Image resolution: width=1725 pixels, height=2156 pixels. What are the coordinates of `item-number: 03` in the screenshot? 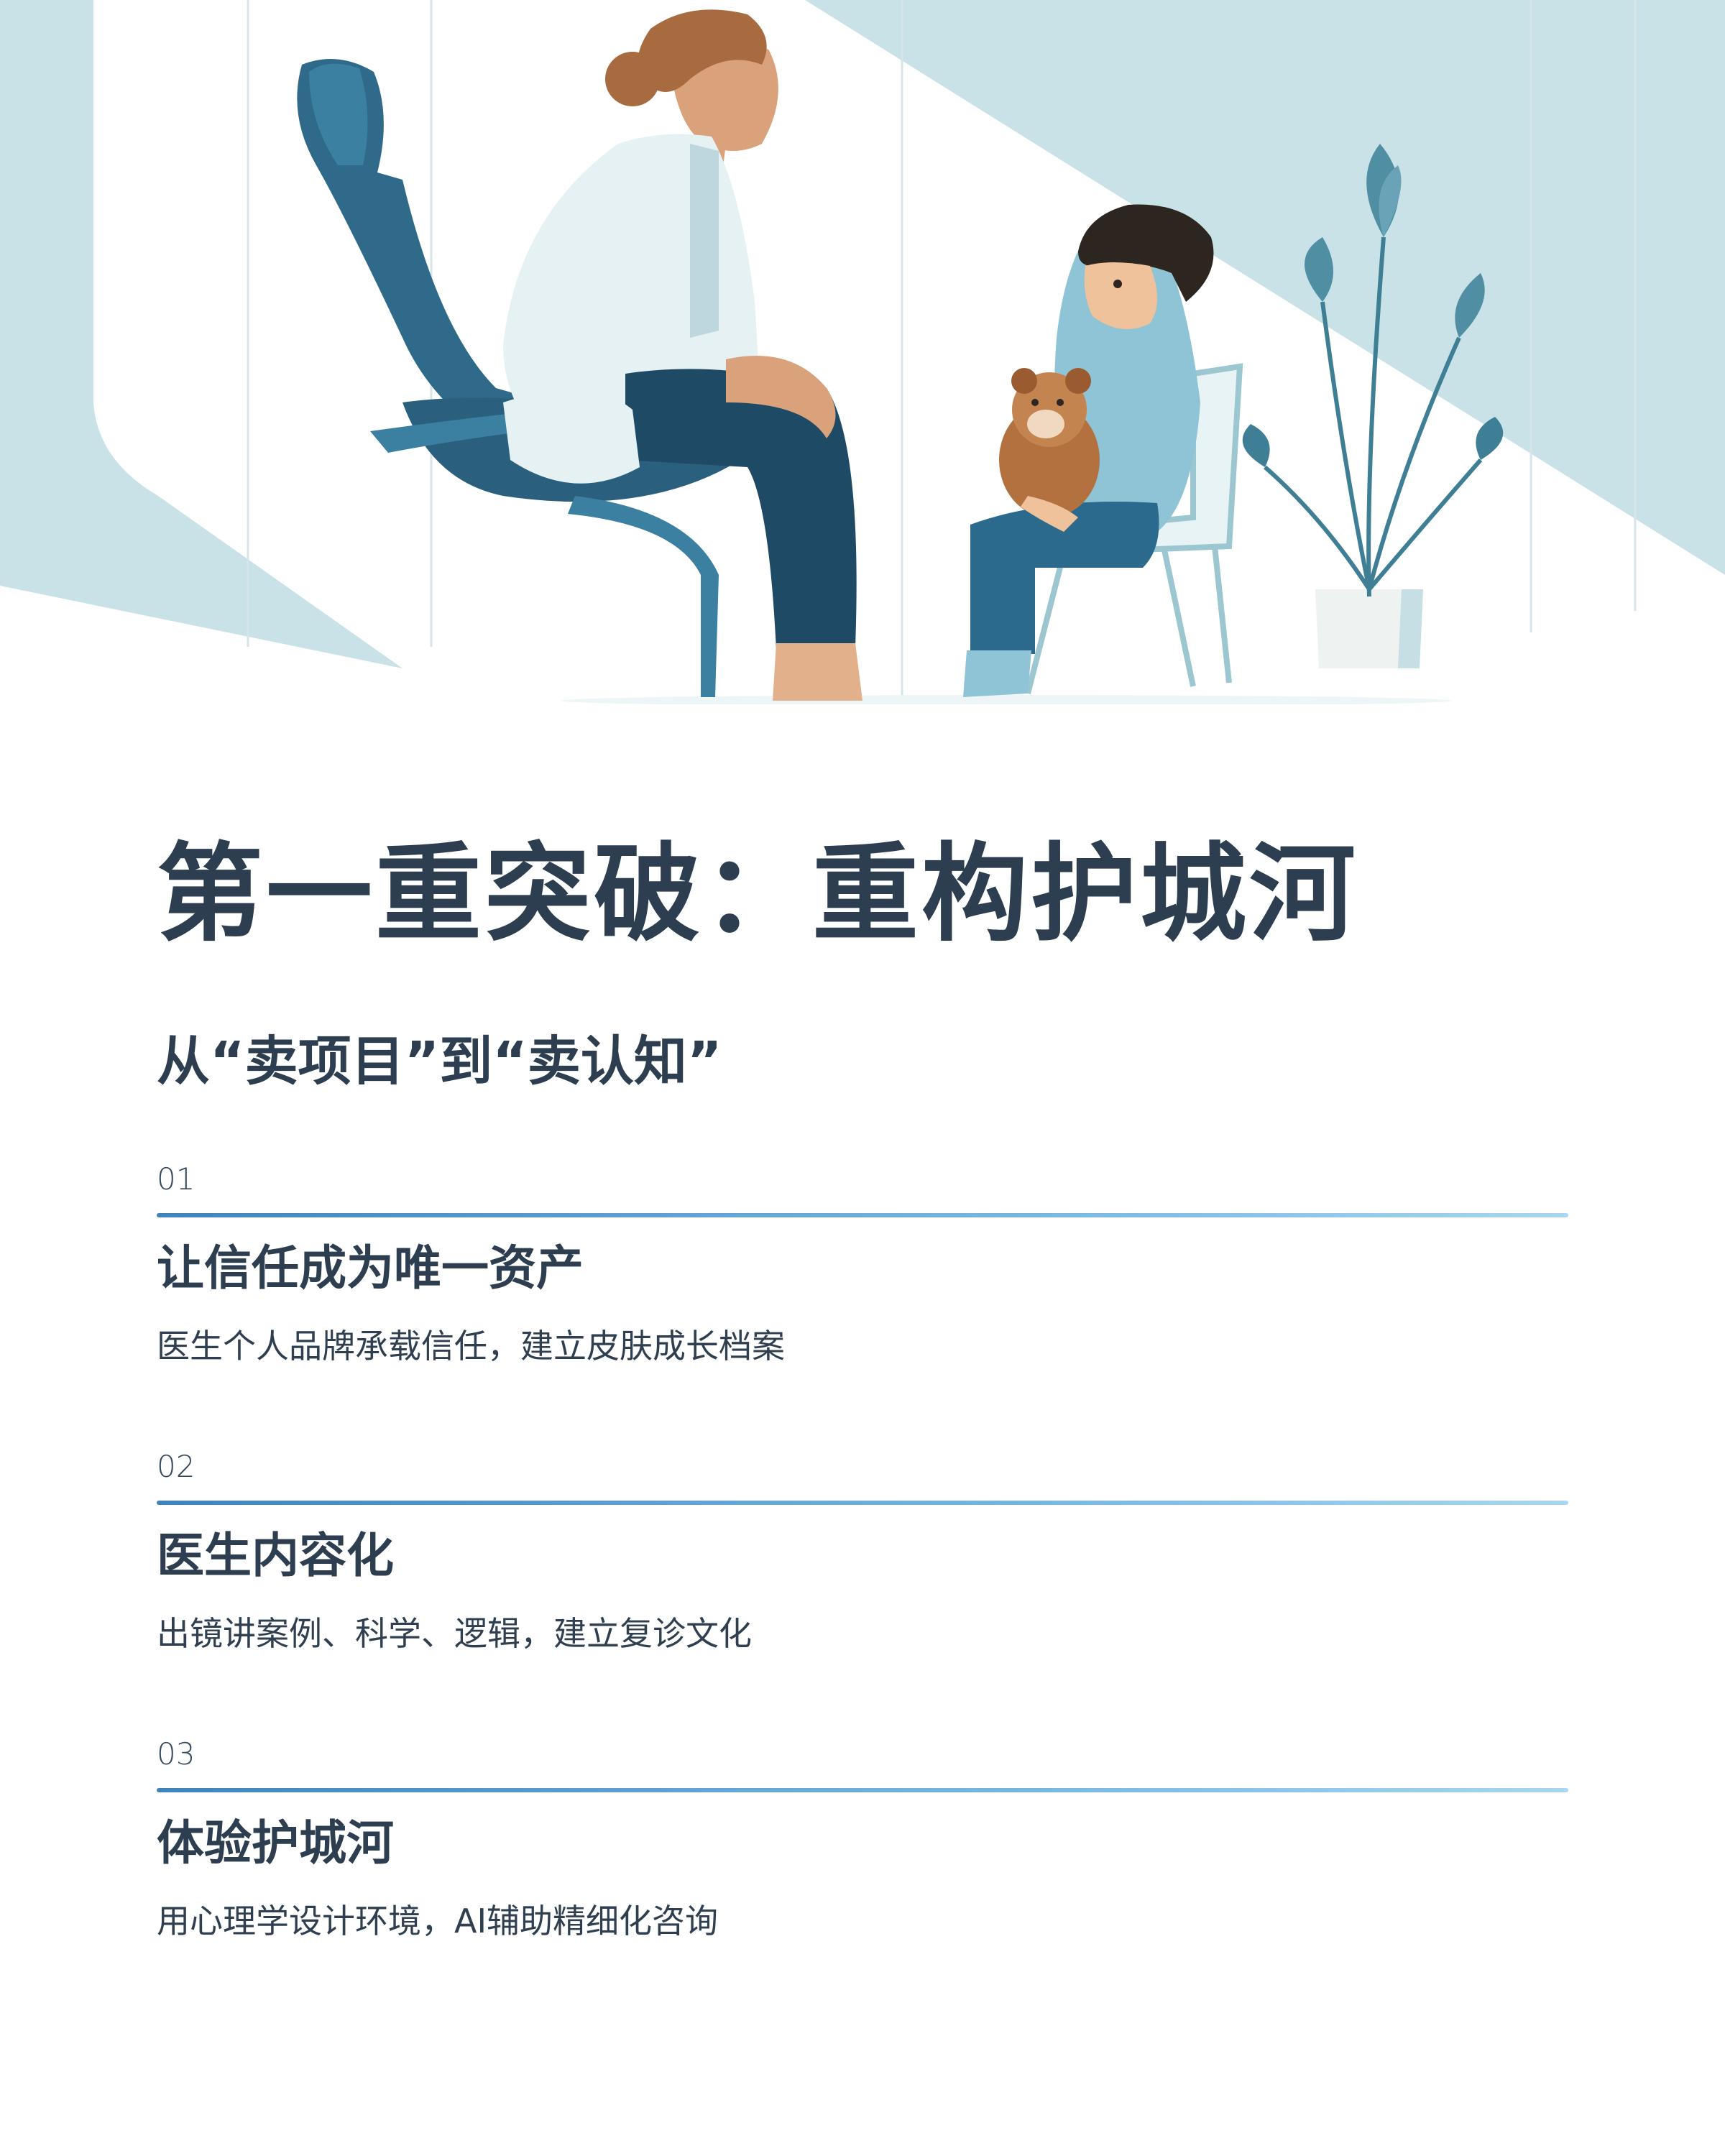 It's located at (176, 1754).